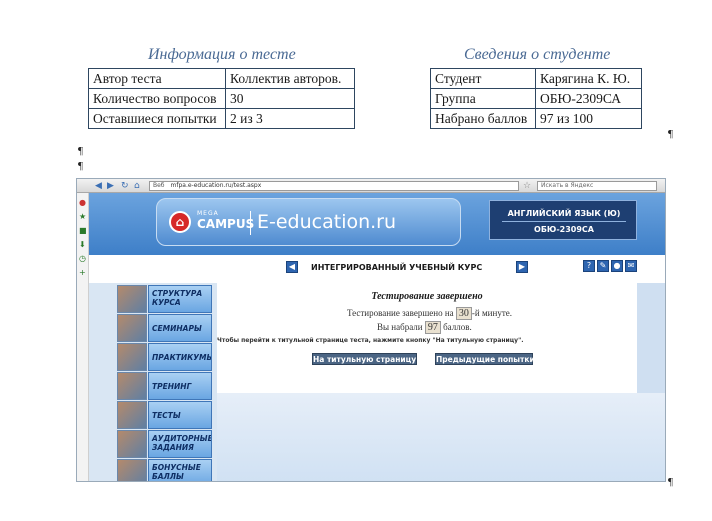 The height and width of the screenshot is (521, 712). I want to click on menu-item-practicums: Практикумы, so click(165, 357).